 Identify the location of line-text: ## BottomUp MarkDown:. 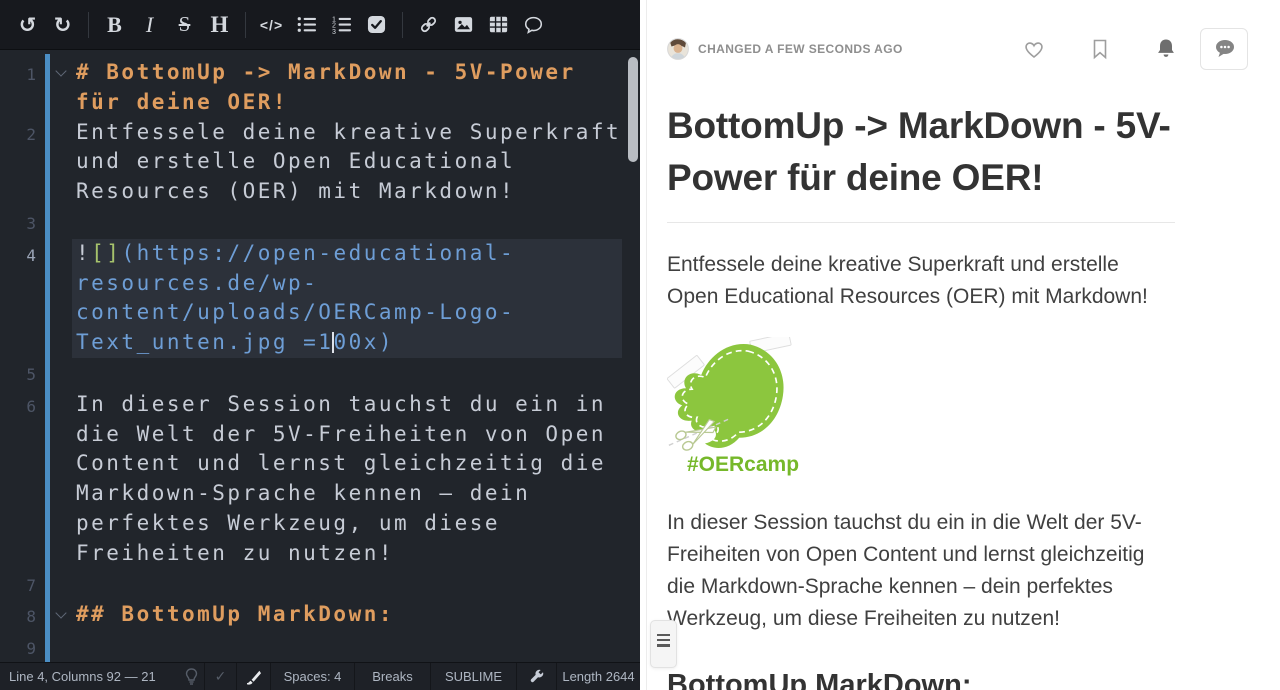
(235, 614).